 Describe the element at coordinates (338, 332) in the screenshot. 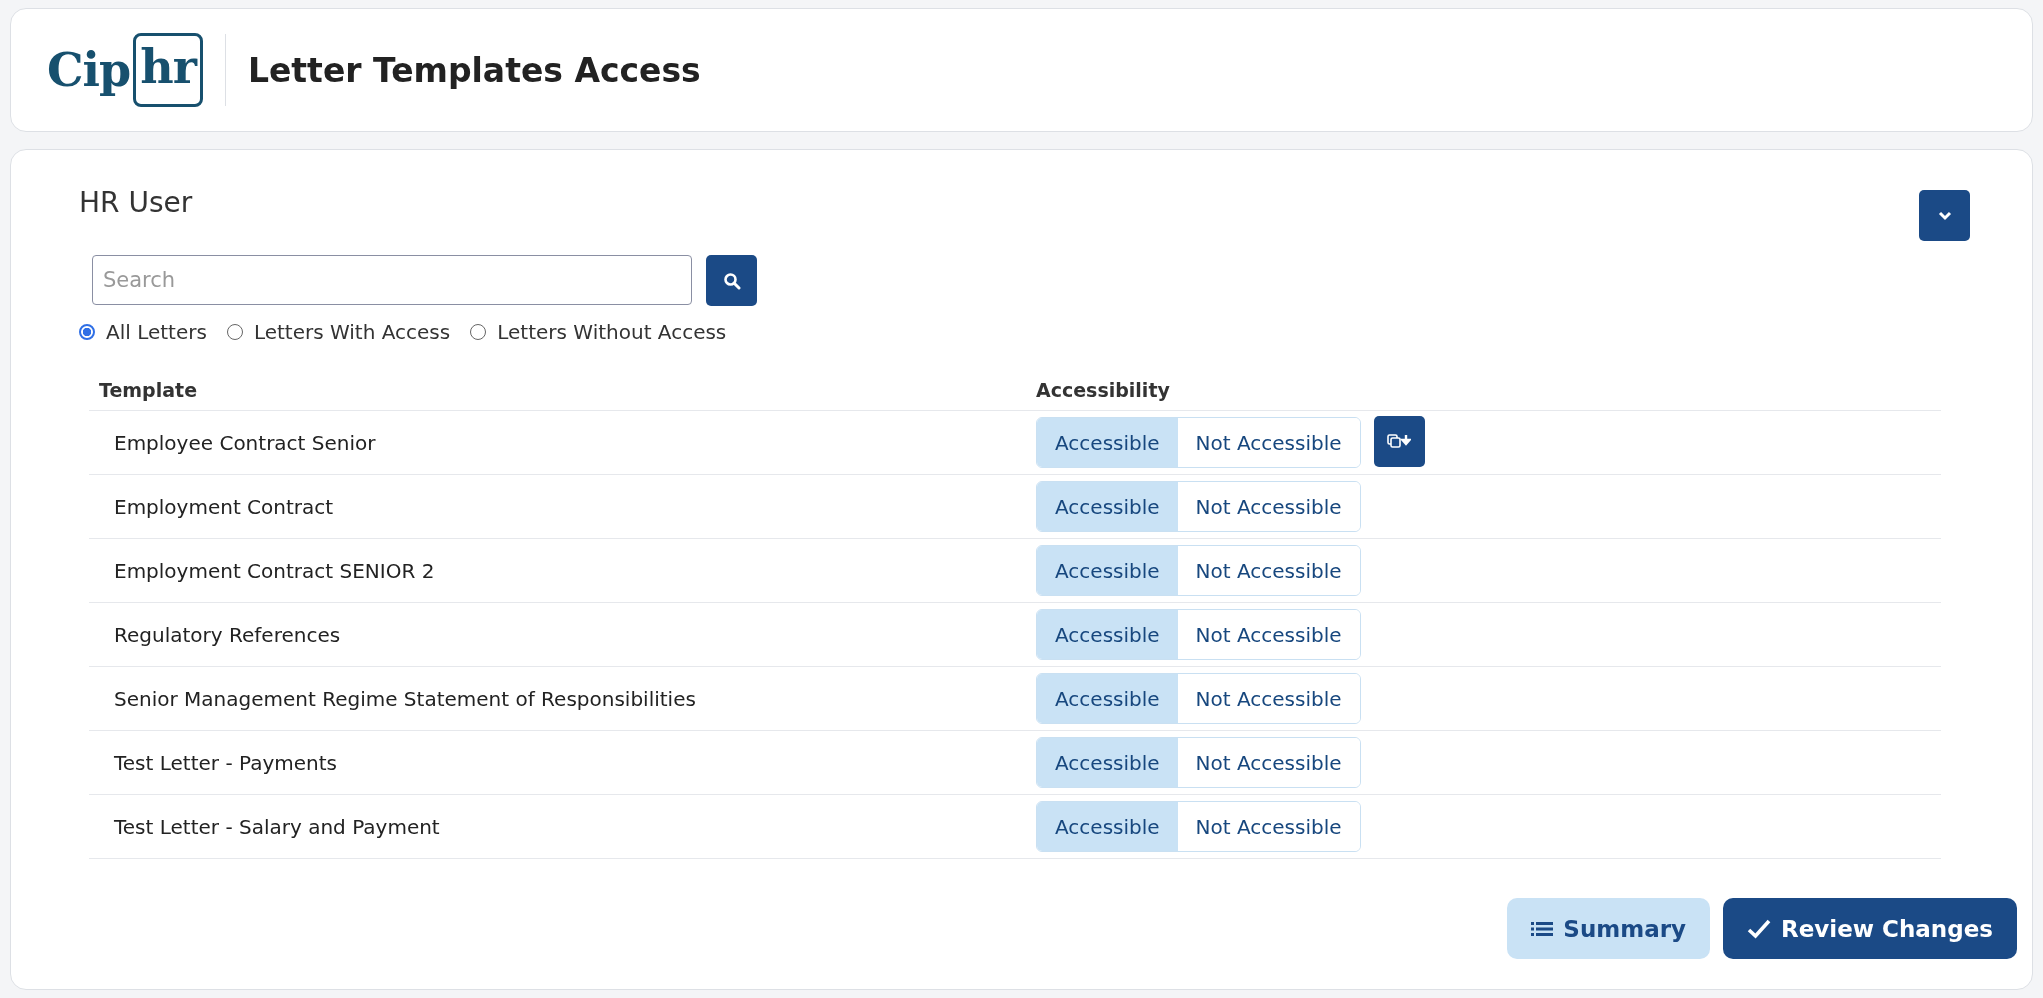

I see `filter-radio: Letters With Access` at that location.